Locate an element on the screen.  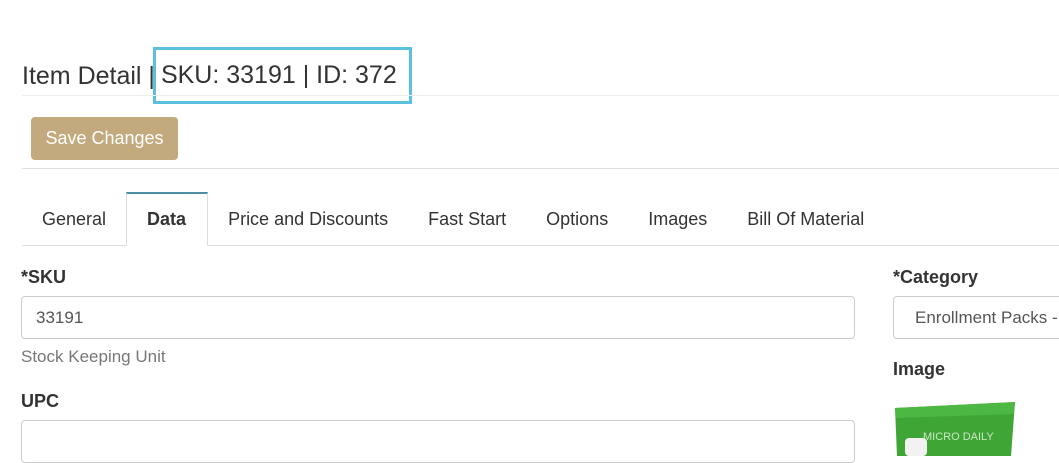
upc-label: UPC is located at coordinates (40, 401).